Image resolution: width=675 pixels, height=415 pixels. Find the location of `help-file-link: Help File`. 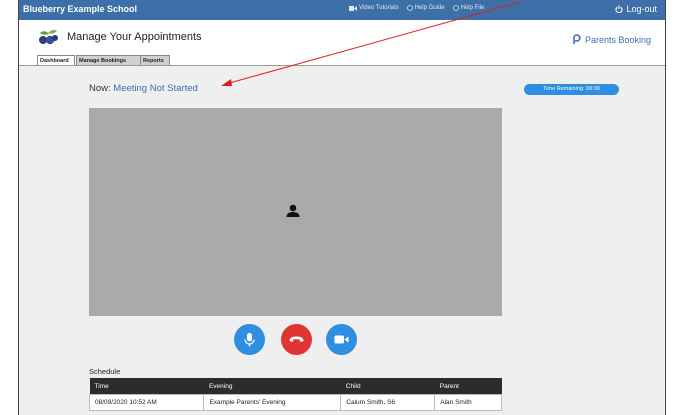

help-file-link: Help File is located at coordinates (468, 8).